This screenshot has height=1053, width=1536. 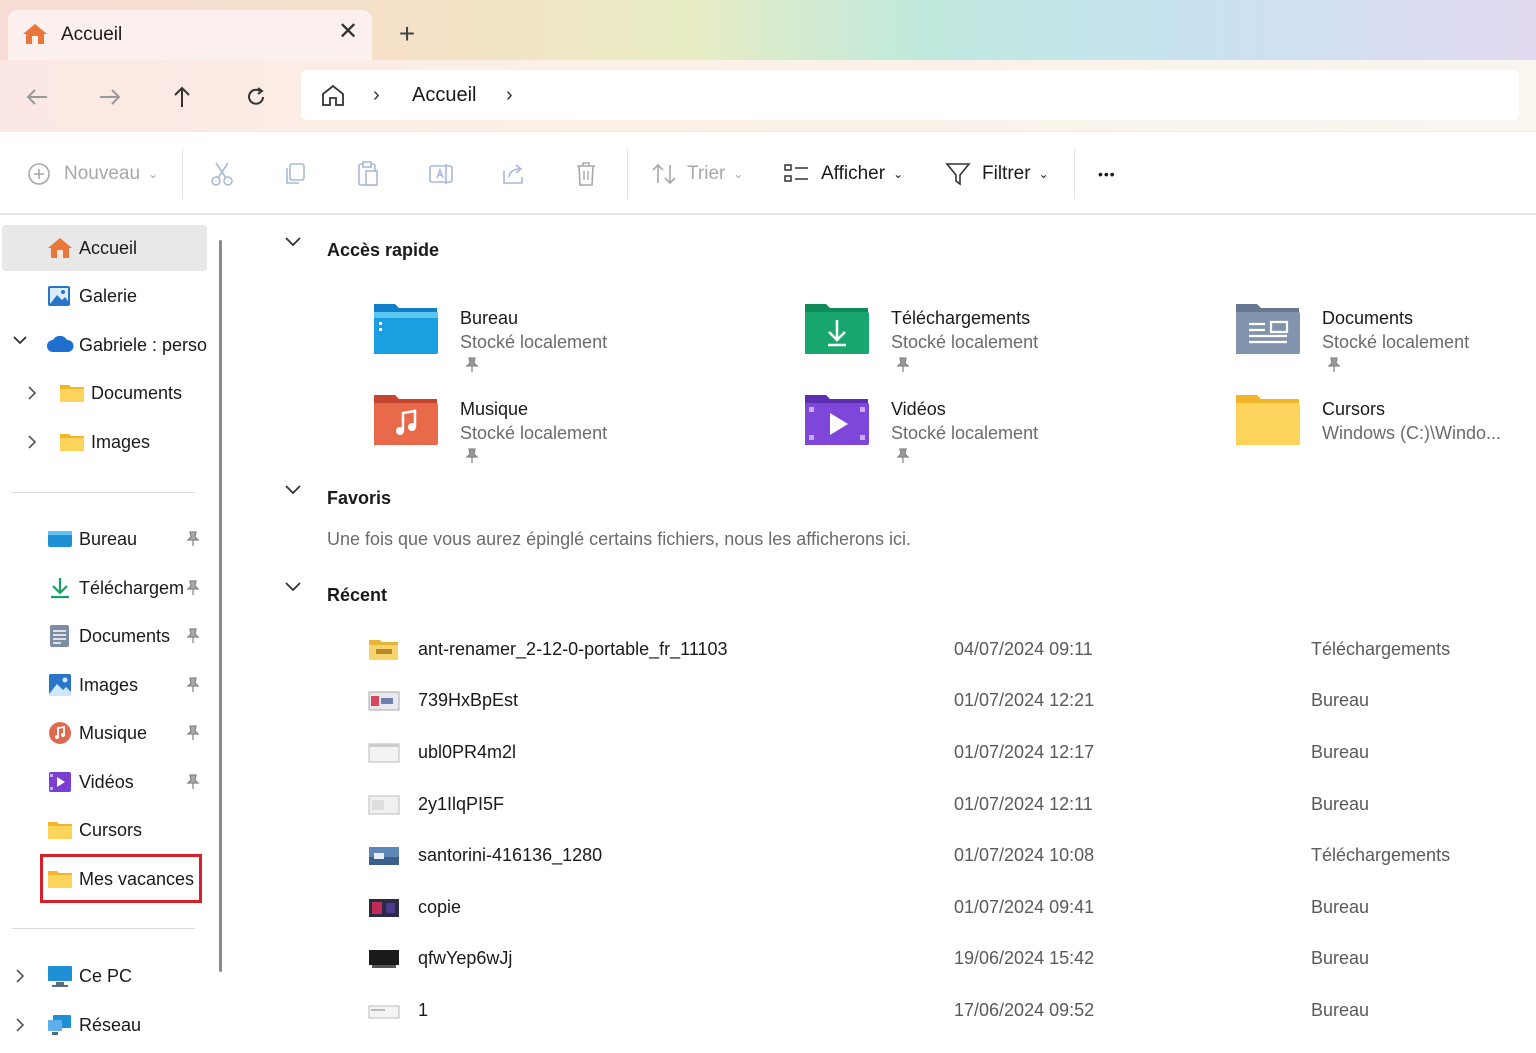 I want to click on sidebar-item-label: Vidéos, so click(x=106, y=781).